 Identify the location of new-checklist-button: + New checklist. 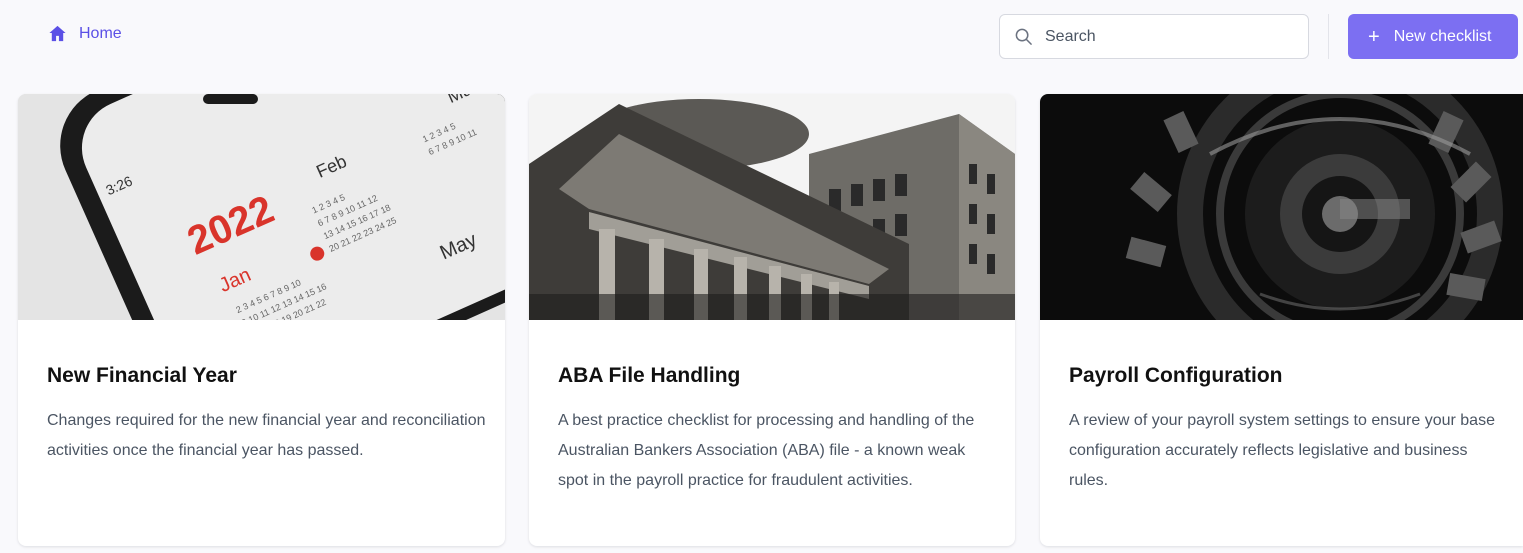
(1433, 36).